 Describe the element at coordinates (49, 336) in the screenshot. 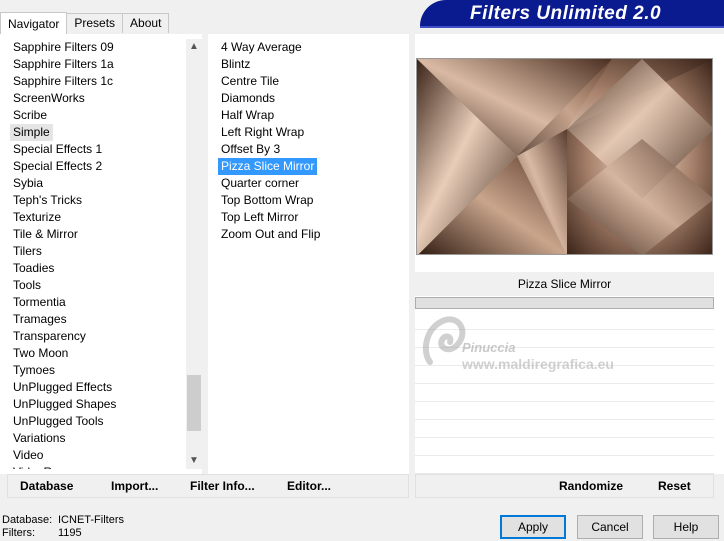

I see `category-label: Transparency` at that location.